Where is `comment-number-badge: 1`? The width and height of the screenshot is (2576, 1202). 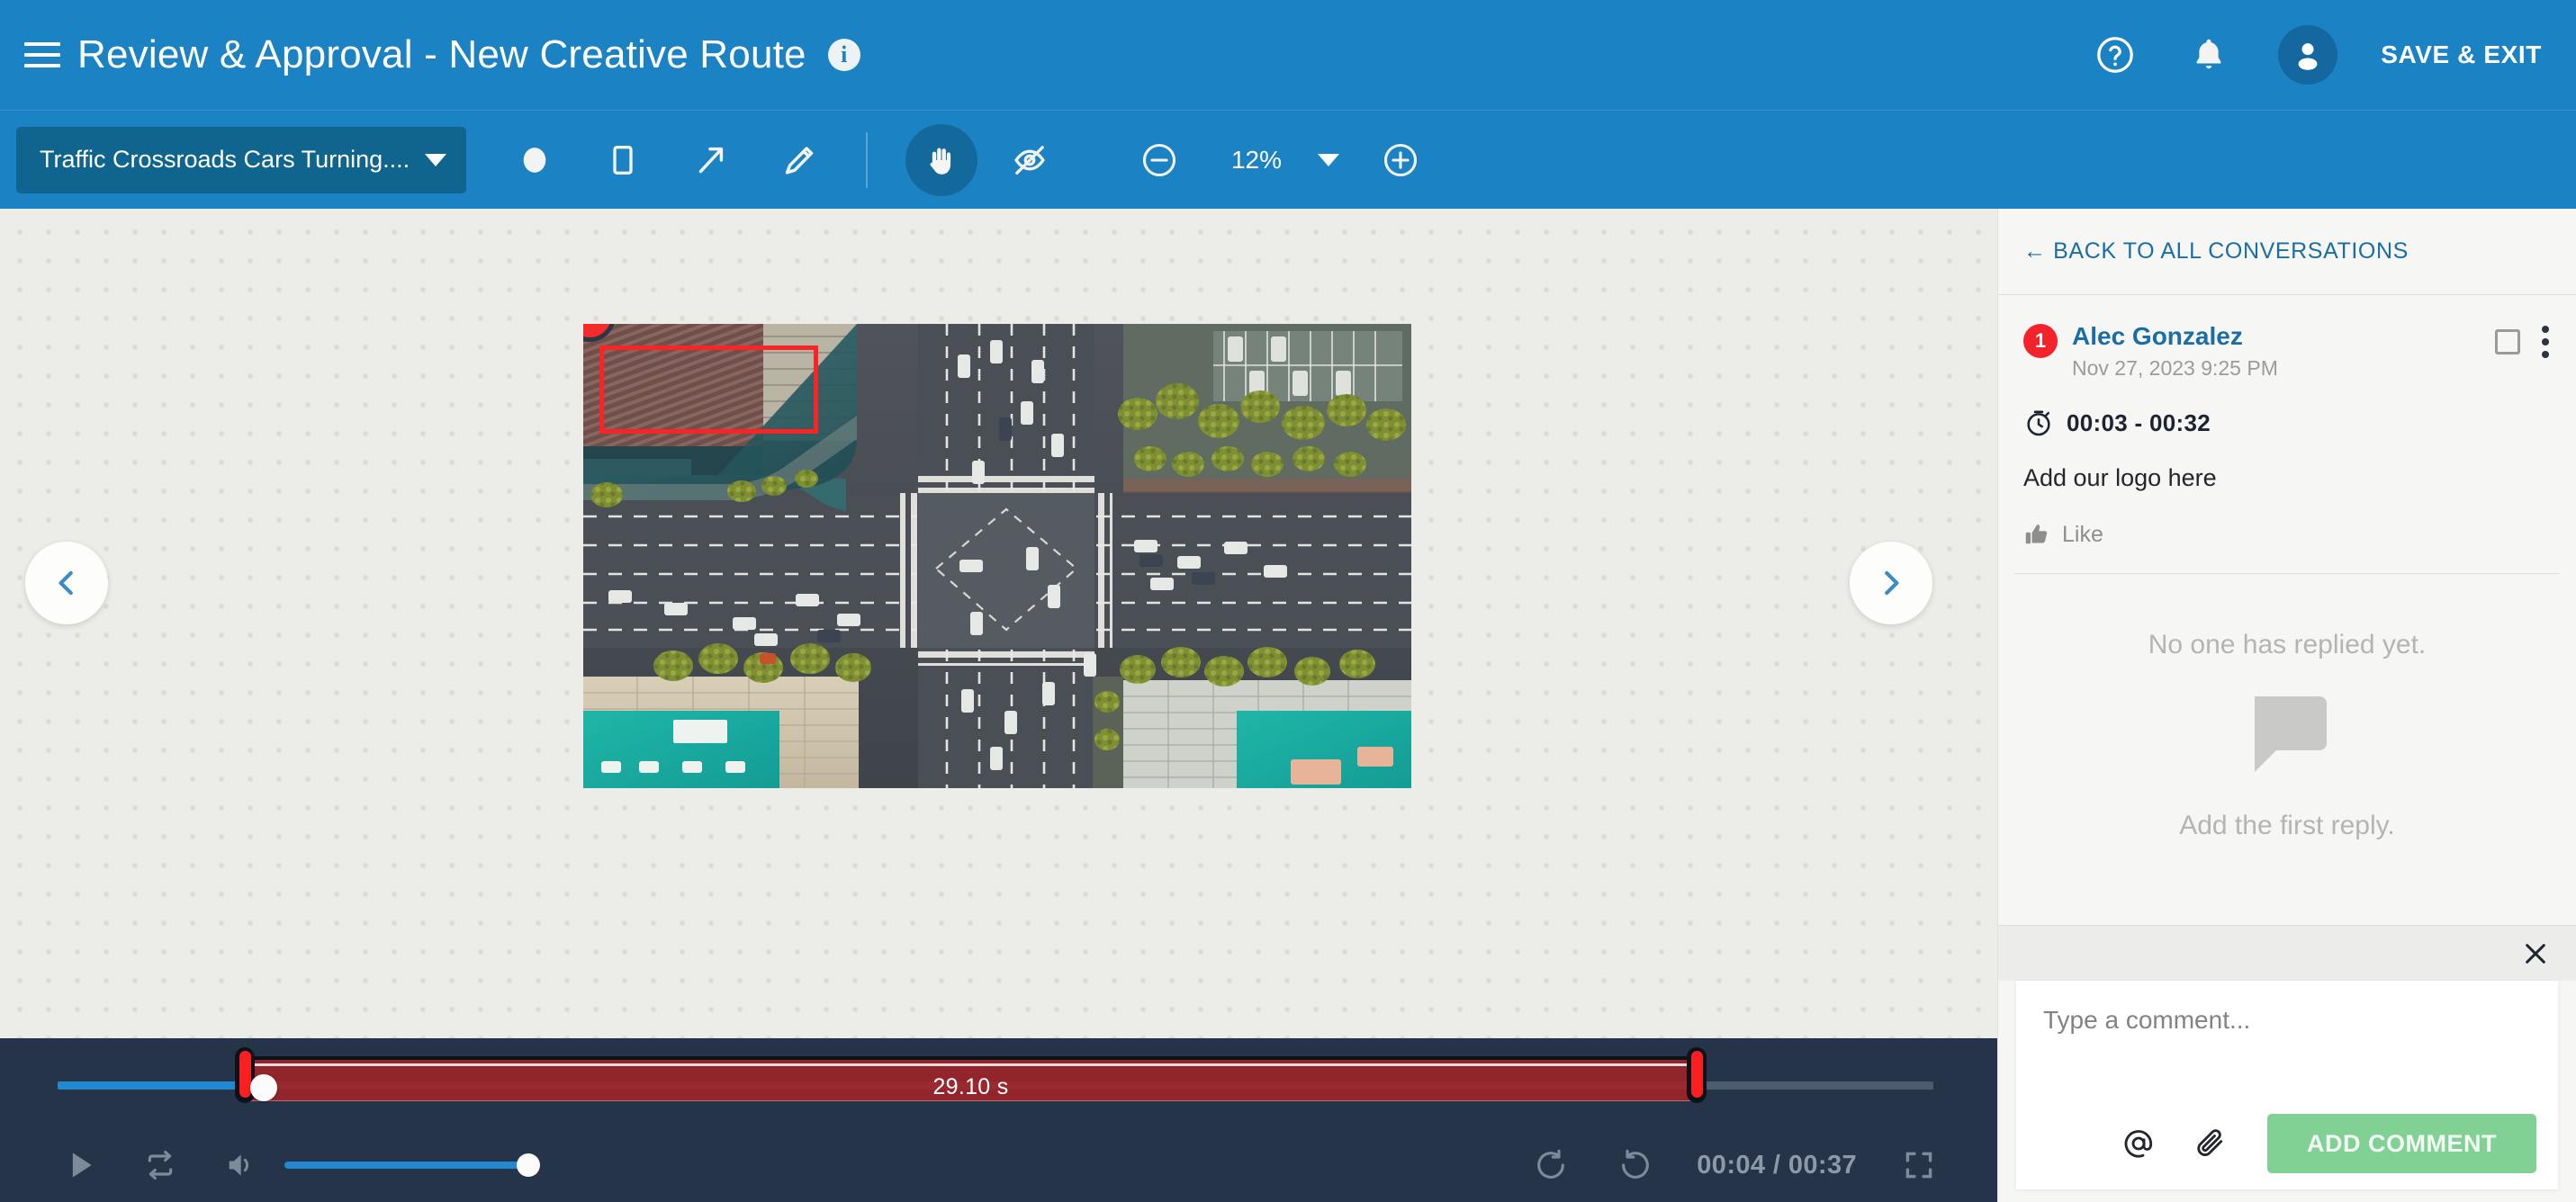 comment-number-badge: 1 is located at coordinates (2040, 341).